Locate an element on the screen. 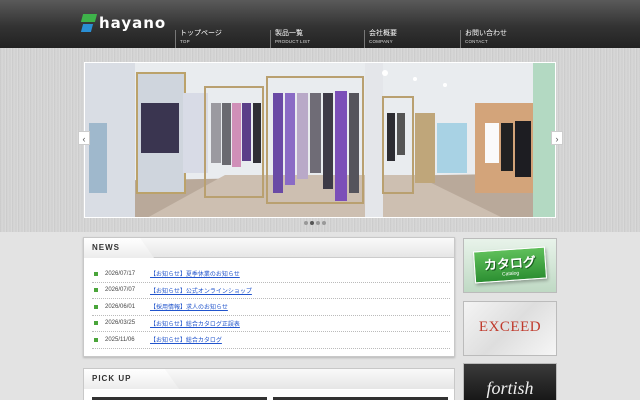 This screenshot has width=640, height=400. catalog-plate: カタログ Catalog is located at coordinates (510, 265).